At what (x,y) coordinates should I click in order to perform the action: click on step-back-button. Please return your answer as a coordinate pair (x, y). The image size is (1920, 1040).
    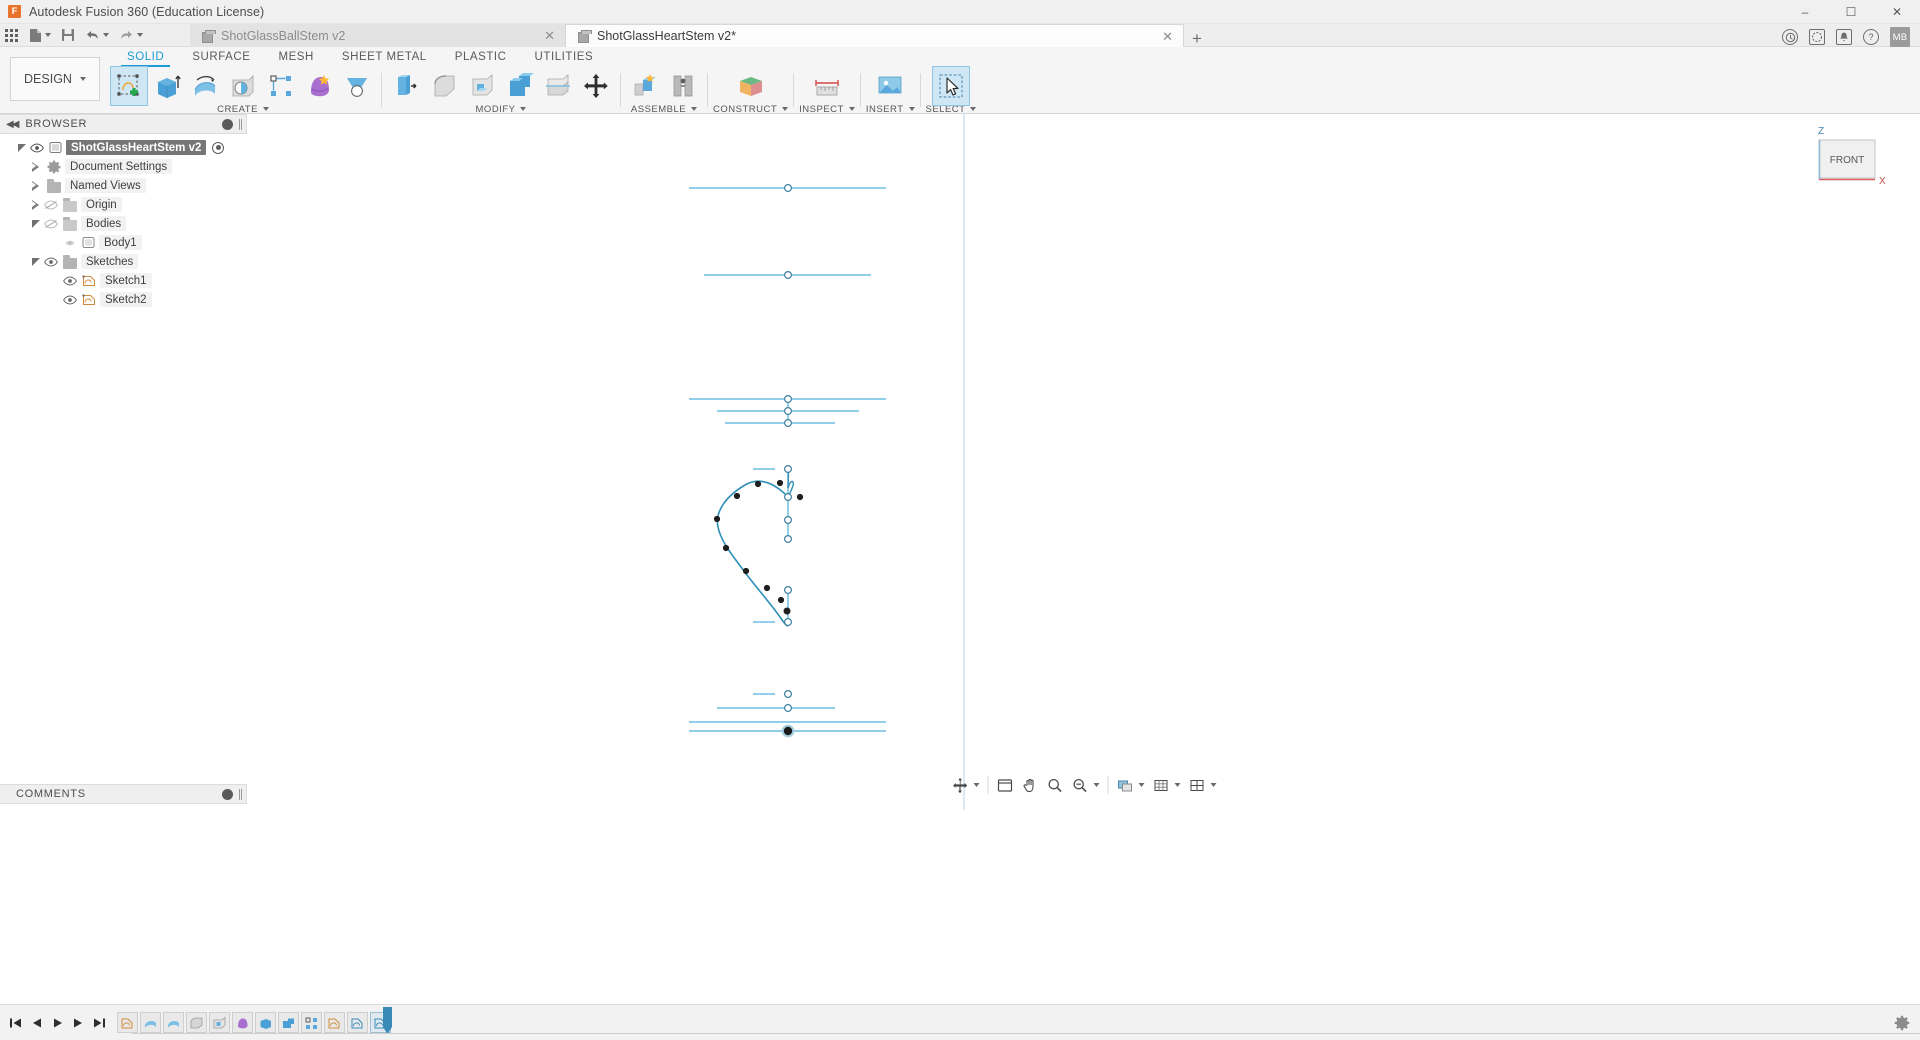
    Looking at the image, I should click on (36, 1023).